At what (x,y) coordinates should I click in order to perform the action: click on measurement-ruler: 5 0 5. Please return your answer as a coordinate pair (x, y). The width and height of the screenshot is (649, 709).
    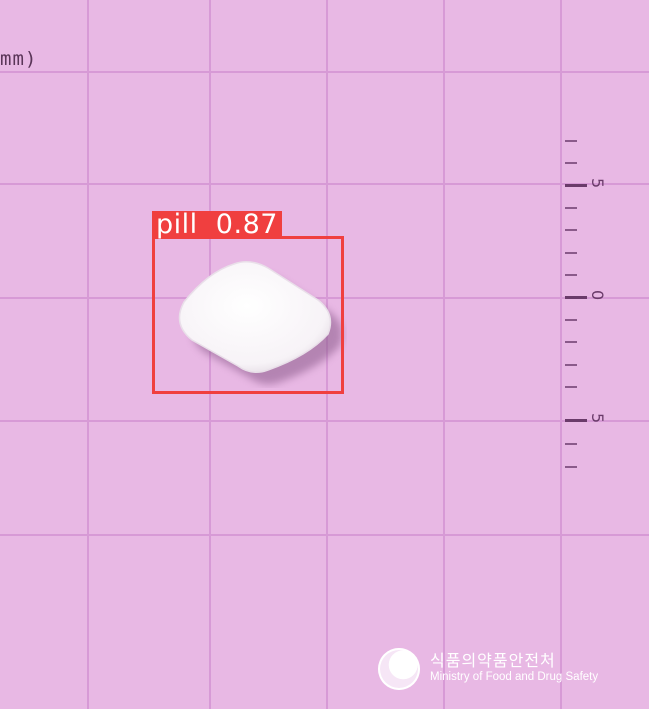
    Looking at the image, I should click on (590, 305).